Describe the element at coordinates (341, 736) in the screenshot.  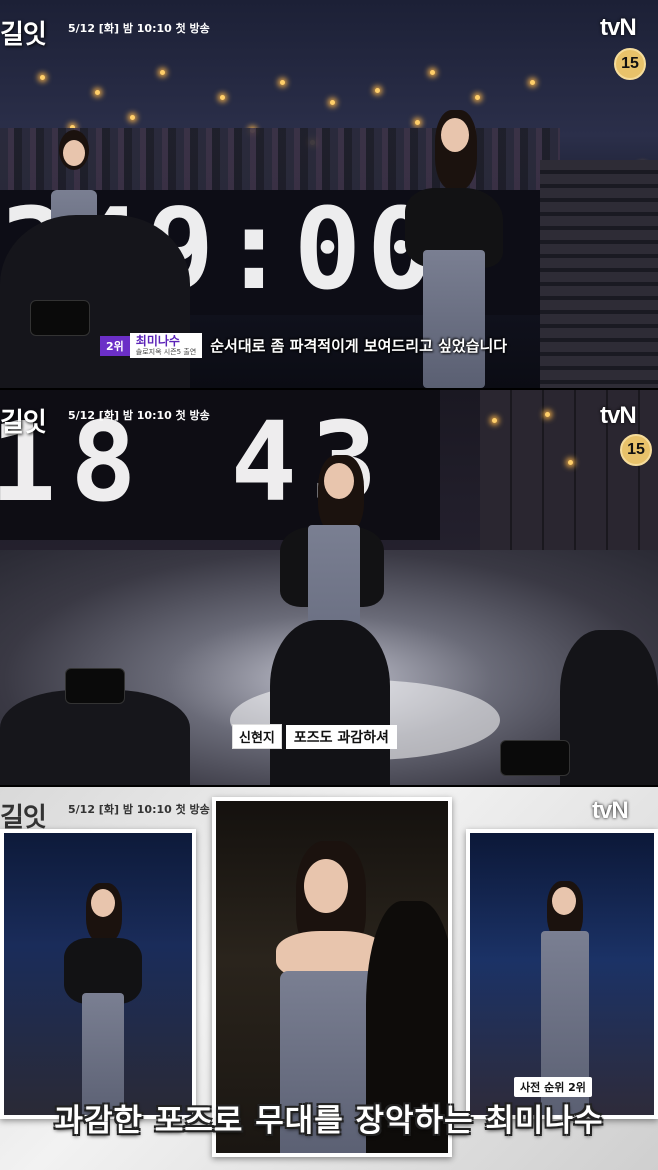
I see `subtitle-text: 포즈도 과감하셔` at that location.